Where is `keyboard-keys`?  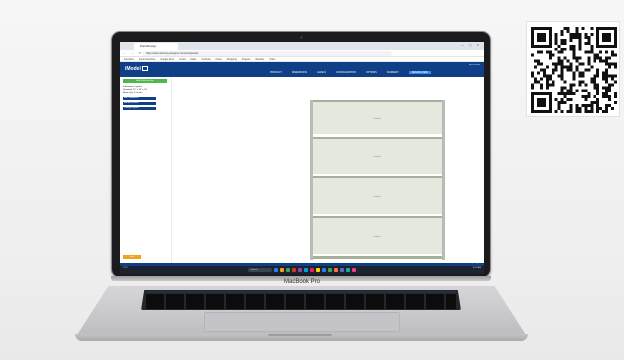
keyboard-keys is located at coordinates (301, 301).